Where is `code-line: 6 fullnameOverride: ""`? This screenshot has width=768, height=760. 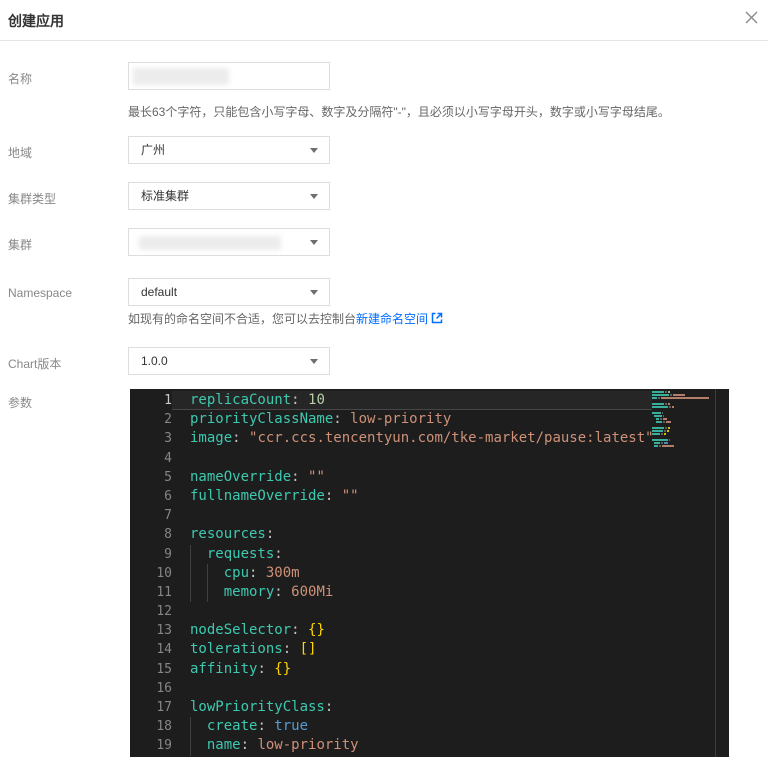 code-line: 6 fullnameOverride: "" is located at coordinates (391, 496).